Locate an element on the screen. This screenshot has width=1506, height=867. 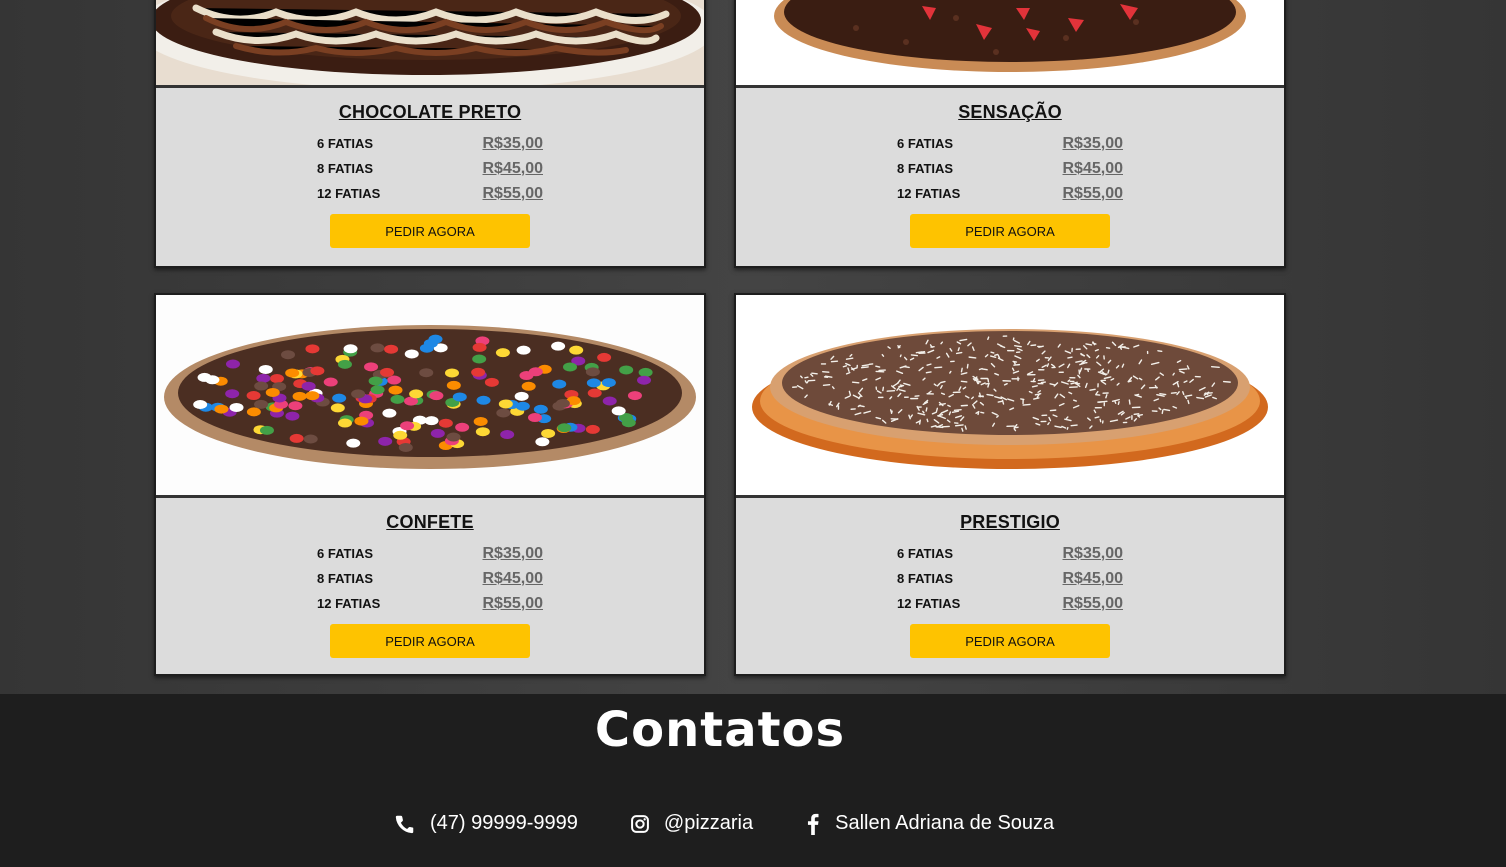
product-title: CHOCOLATE PRETO is located at coordinates (430, 112).